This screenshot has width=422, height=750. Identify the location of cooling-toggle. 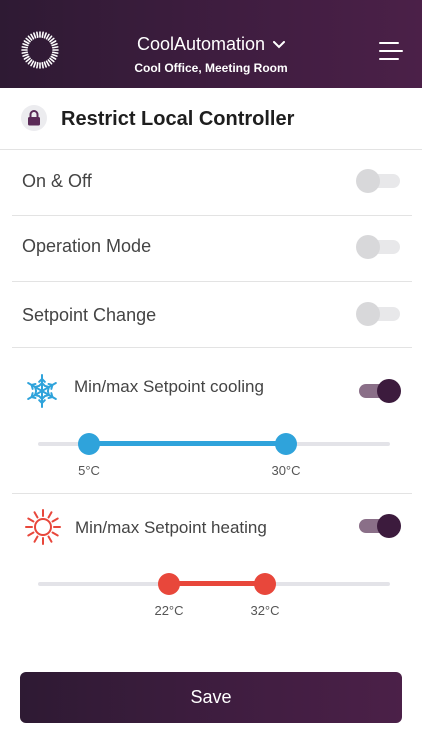
(378, 391).